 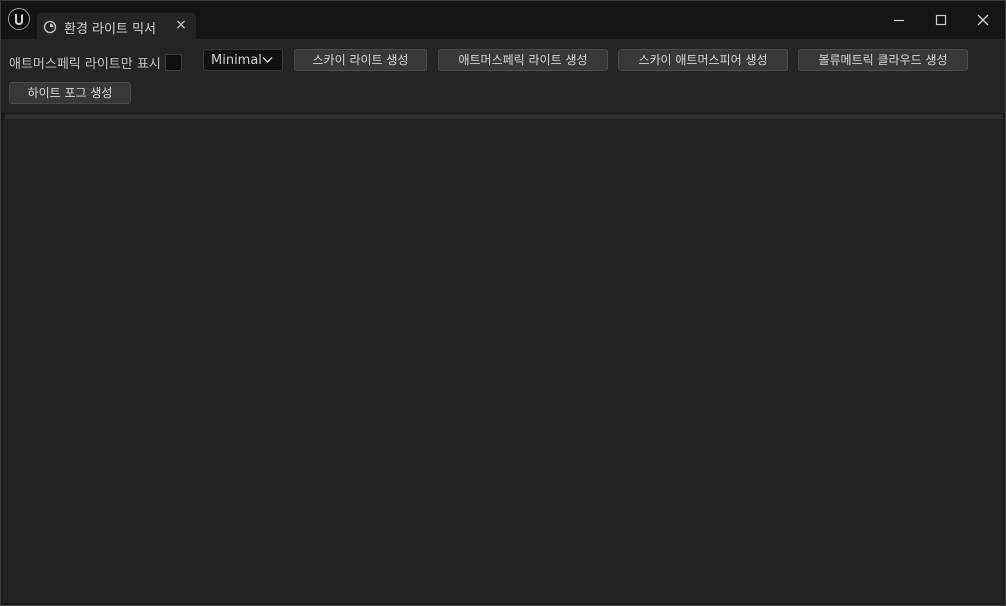 I want to click on tab-label: 환경 라이트 믹서, so click(x=110, y=29).